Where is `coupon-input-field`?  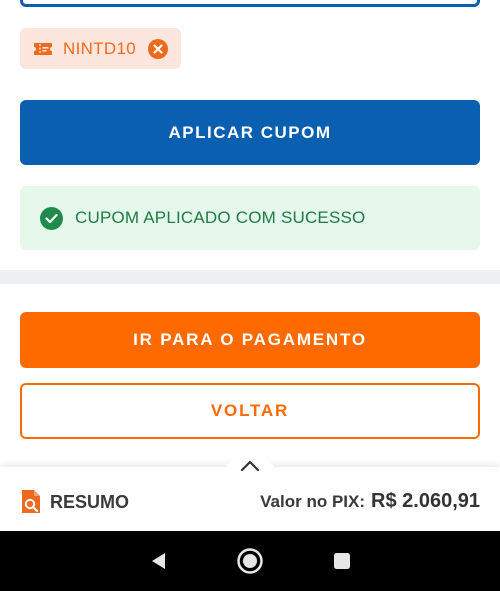
coupon-input-field is located at coordinates (250, 3).